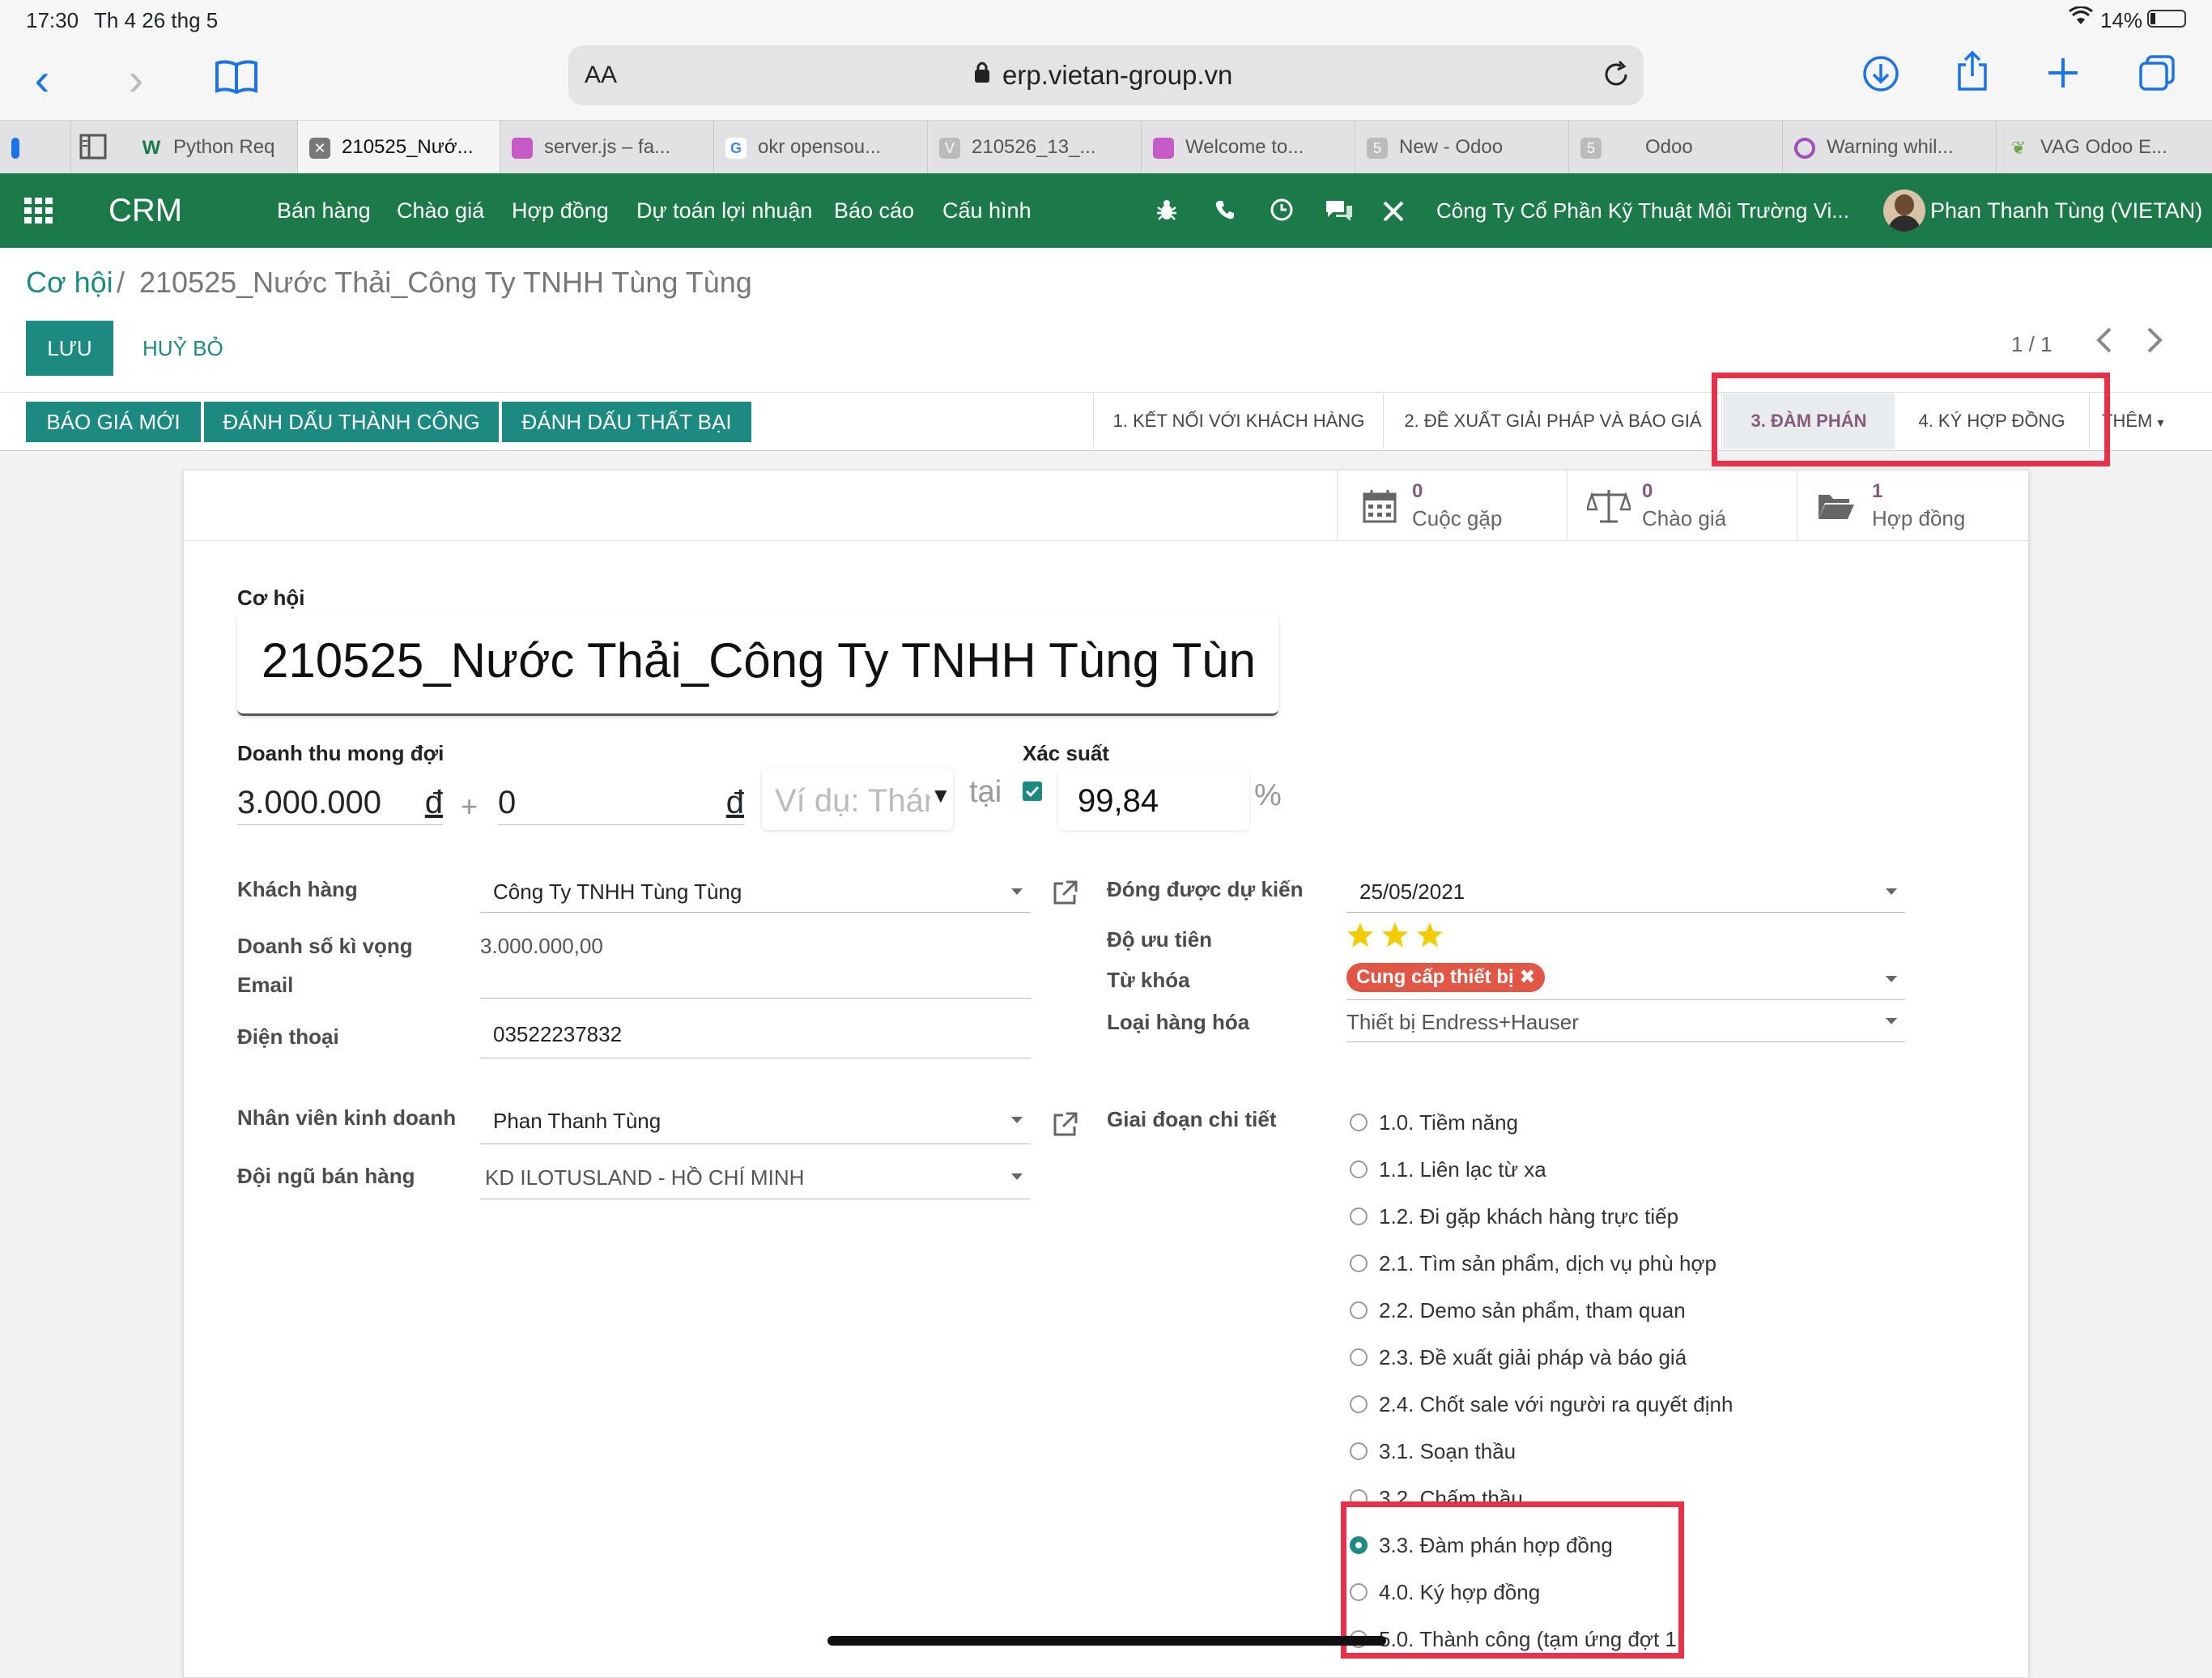 The width and height of the screenshot is (2212, 1678). Describe the element at coordinates (982, 75) in the screenshot. I see `lock-icon` at that location.